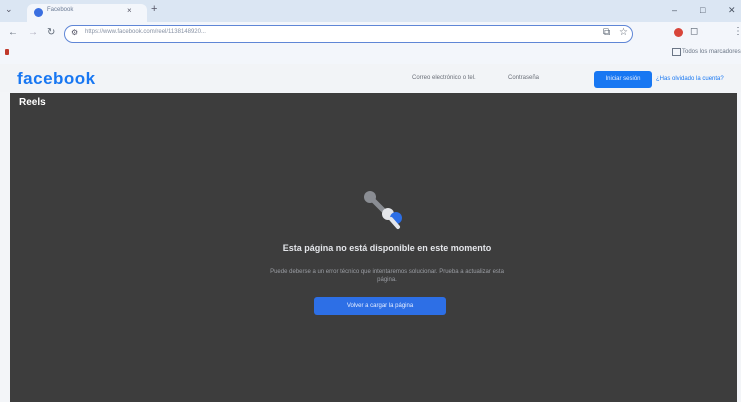 This screenshot has height=402, width=741. Describe the element at coordinates (38, 12) in the screenshot. I see `tab-favicon-icon` at that location.